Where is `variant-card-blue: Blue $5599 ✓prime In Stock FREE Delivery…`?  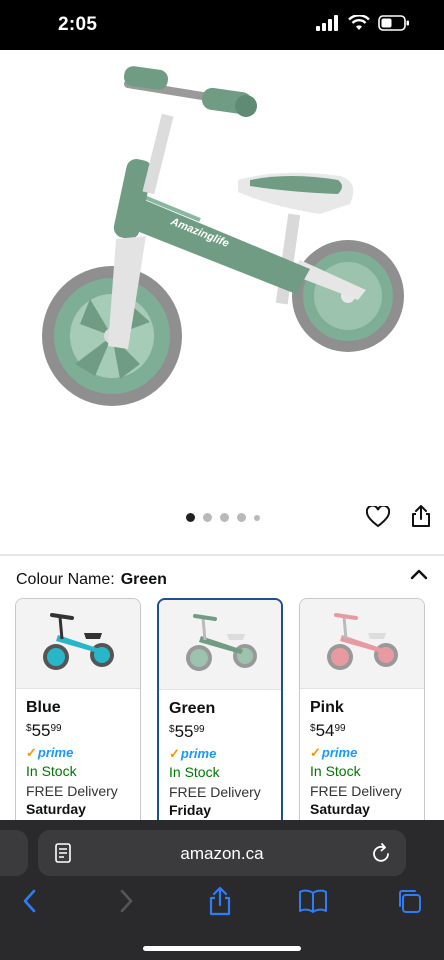
variant-card-blue: Blue $5599 ✓prime In Stock FREE Delivery… is located at coordinates (78, 718).